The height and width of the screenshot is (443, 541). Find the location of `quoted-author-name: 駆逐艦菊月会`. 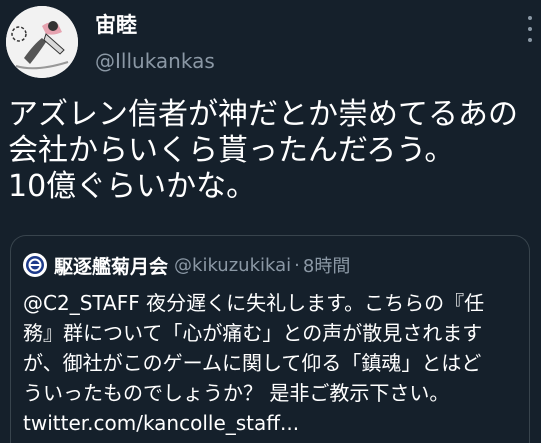

quoted-author-name: 駆逐艦菊月会 is located at coordinates (111, 265).